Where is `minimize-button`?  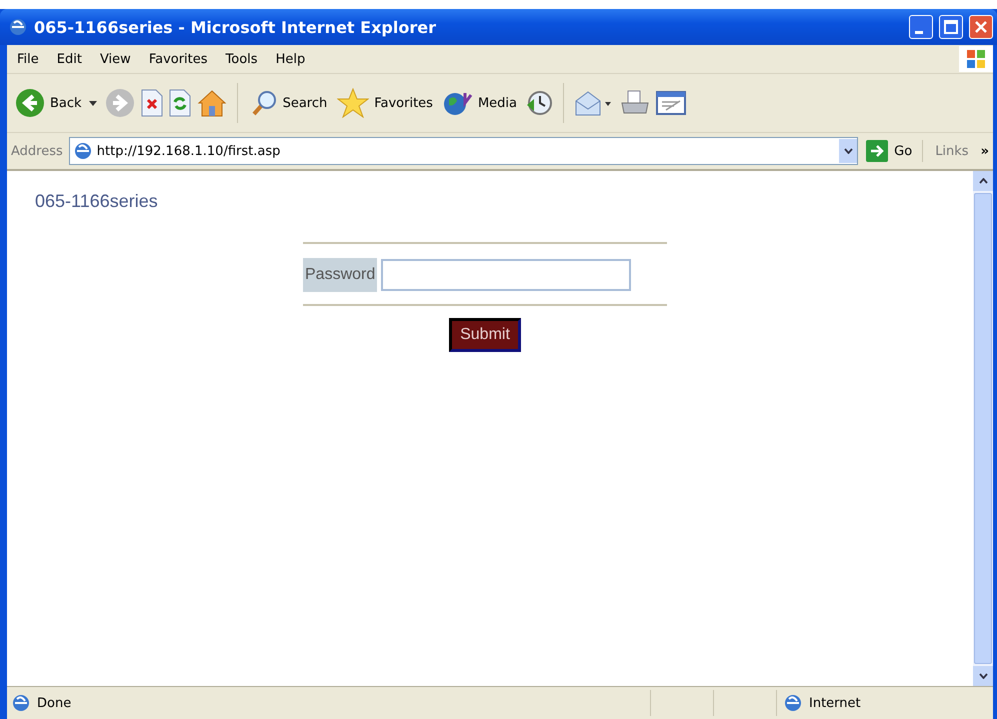 minimize-button is located at coordinates (921, 27).